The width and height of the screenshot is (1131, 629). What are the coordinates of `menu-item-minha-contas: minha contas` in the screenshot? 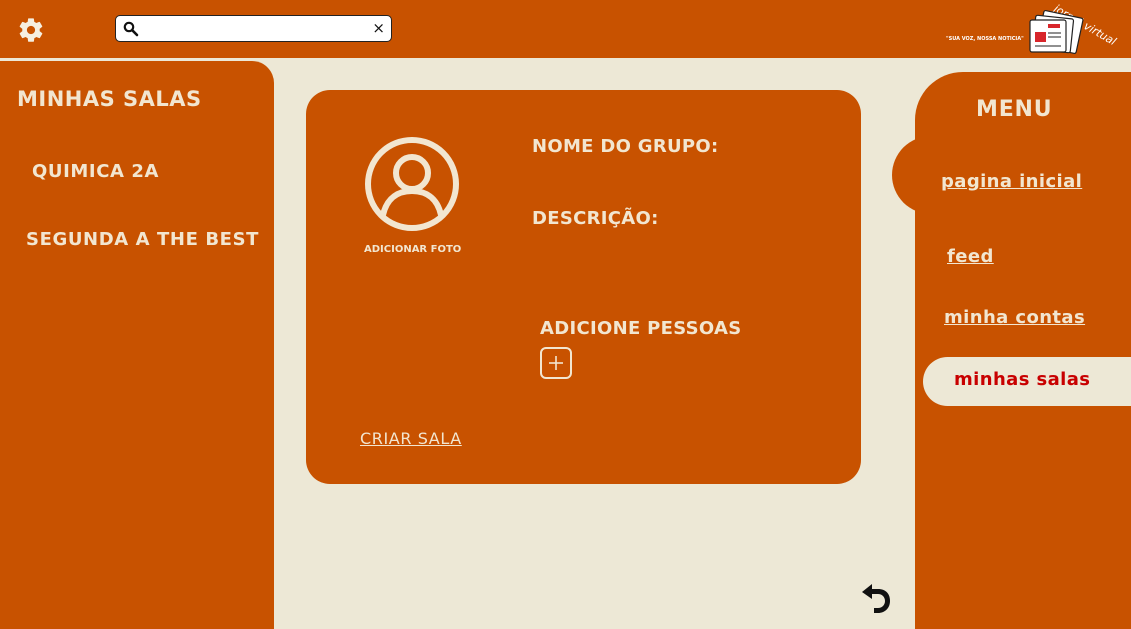 It's located at (1014, 317).